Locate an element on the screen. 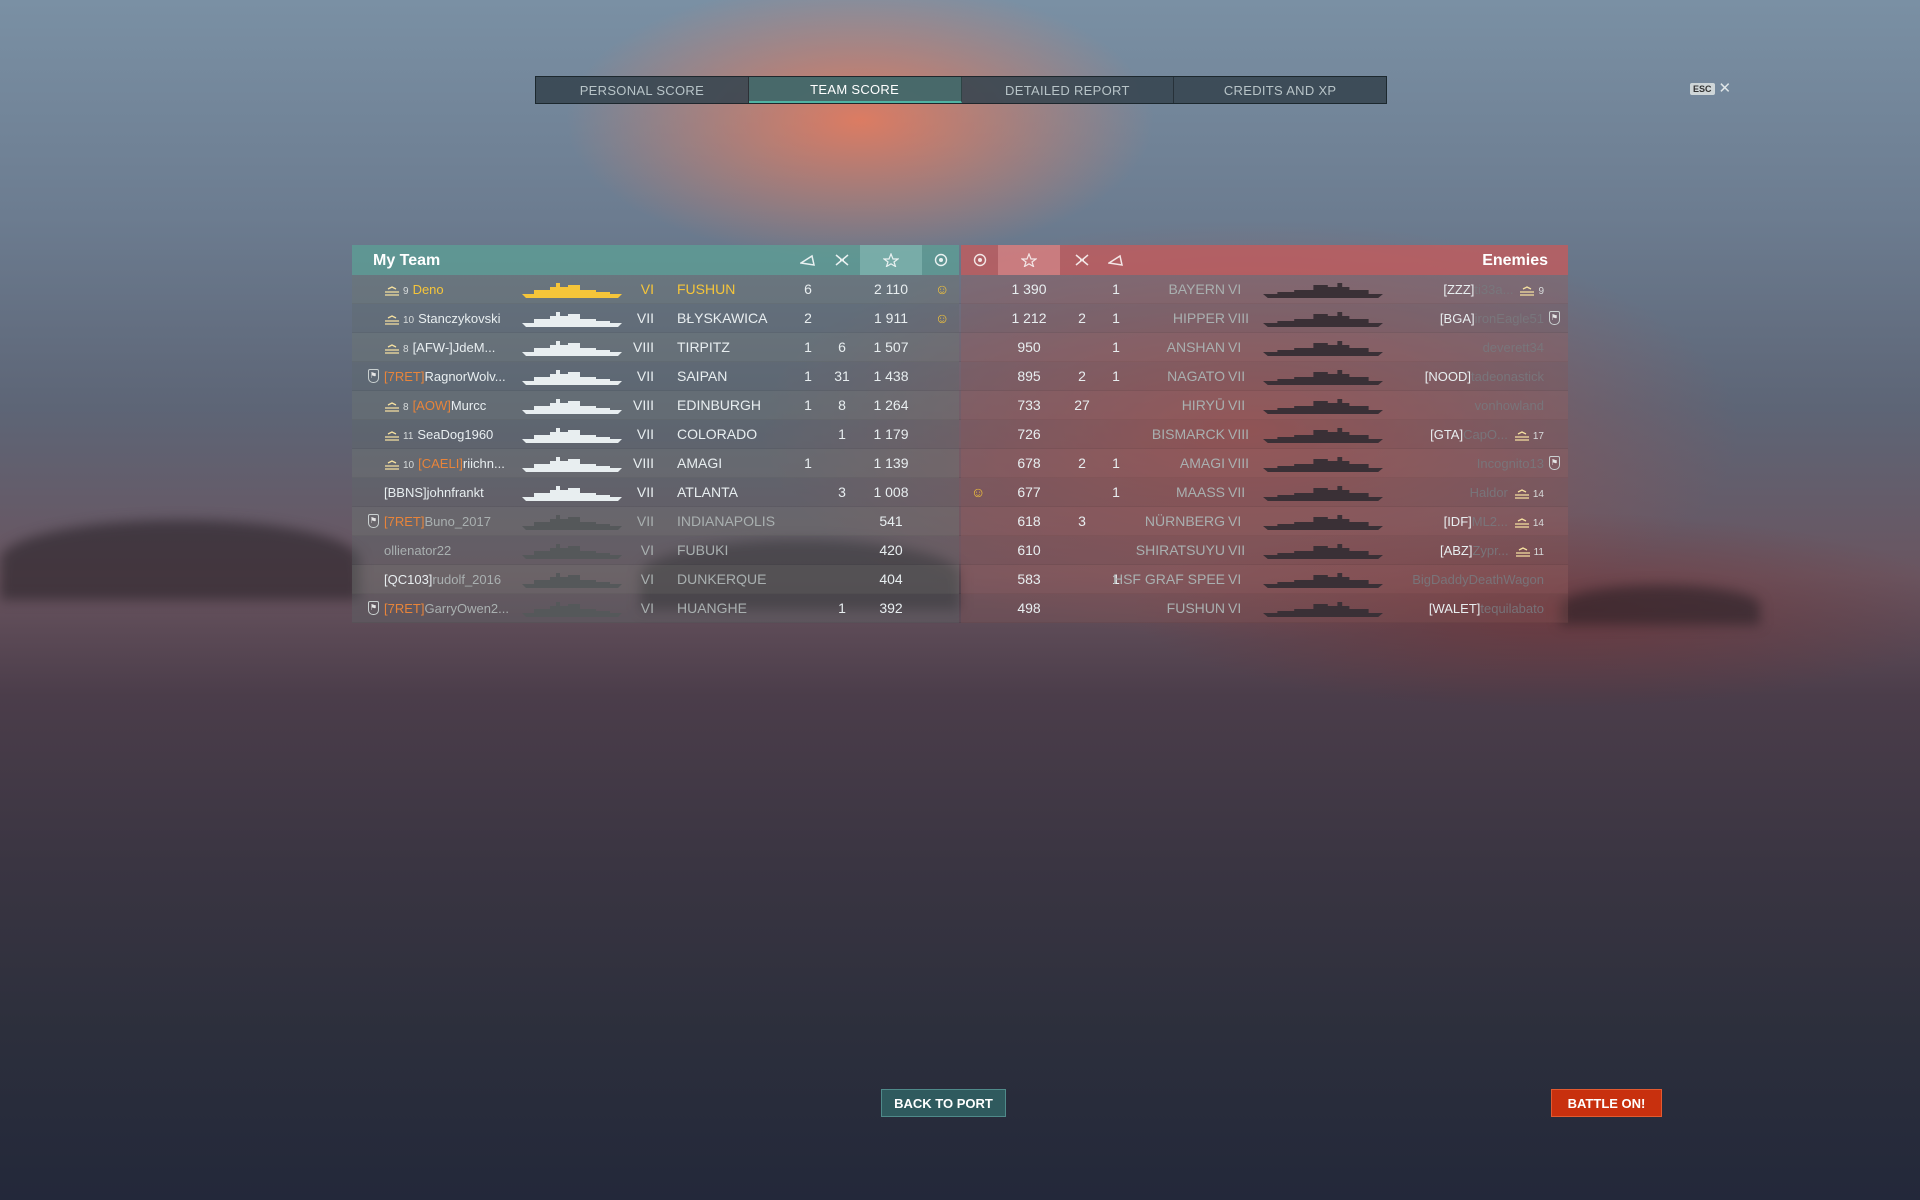  my-team-row: 11 SeaDog1960 VII COLORADO 1 1 179 is located at coordinates (655, 434).